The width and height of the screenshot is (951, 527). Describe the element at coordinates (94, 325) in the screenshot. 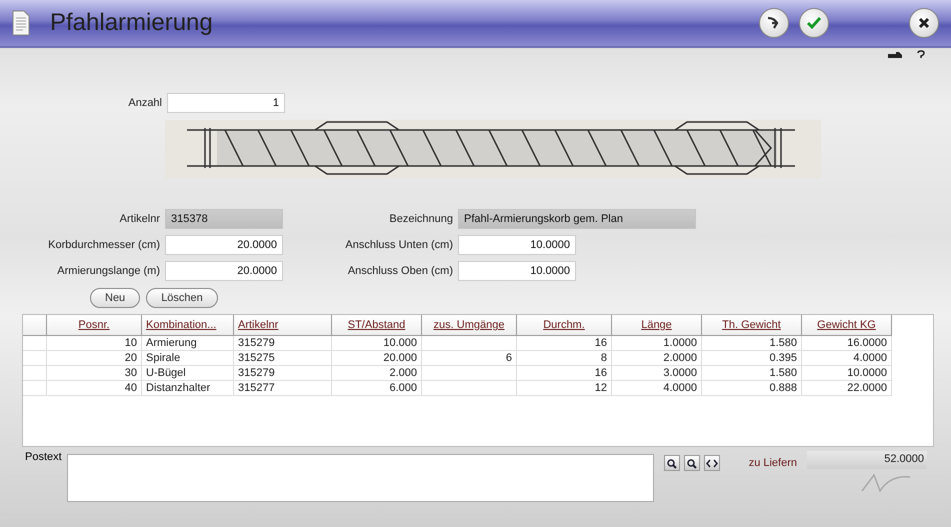

I see `column-header: Posnr.` at that location.